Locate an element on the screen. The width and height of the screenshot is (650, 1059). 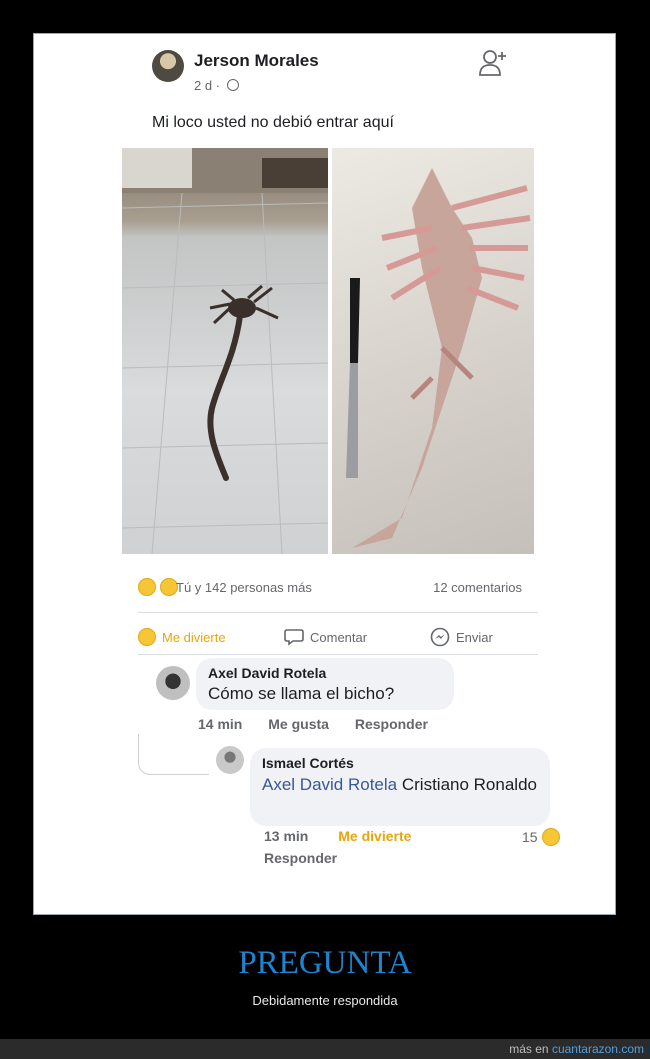
comment-meta: 14 min Me gusta Responder is located at coordinates (324, 724).